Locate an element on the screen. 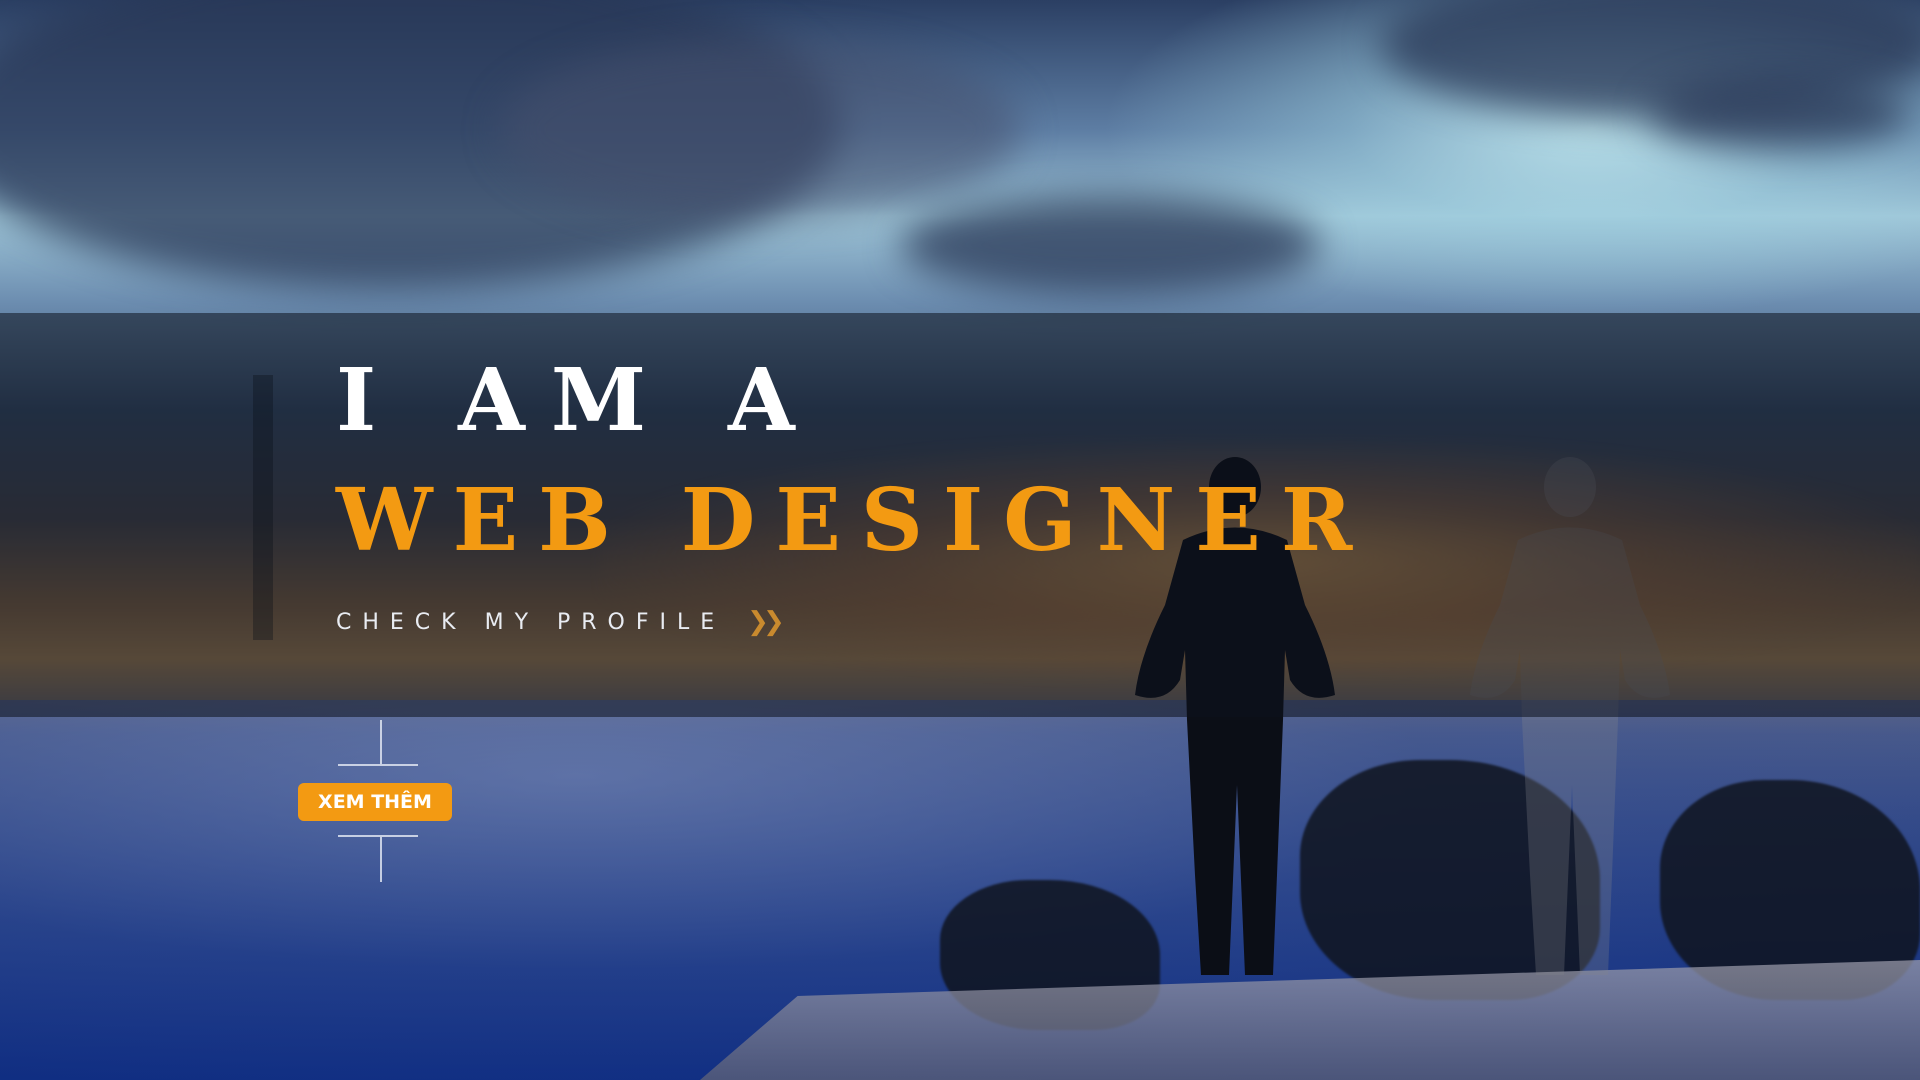  decor-line-bottom is located at coordinates (381, 859).